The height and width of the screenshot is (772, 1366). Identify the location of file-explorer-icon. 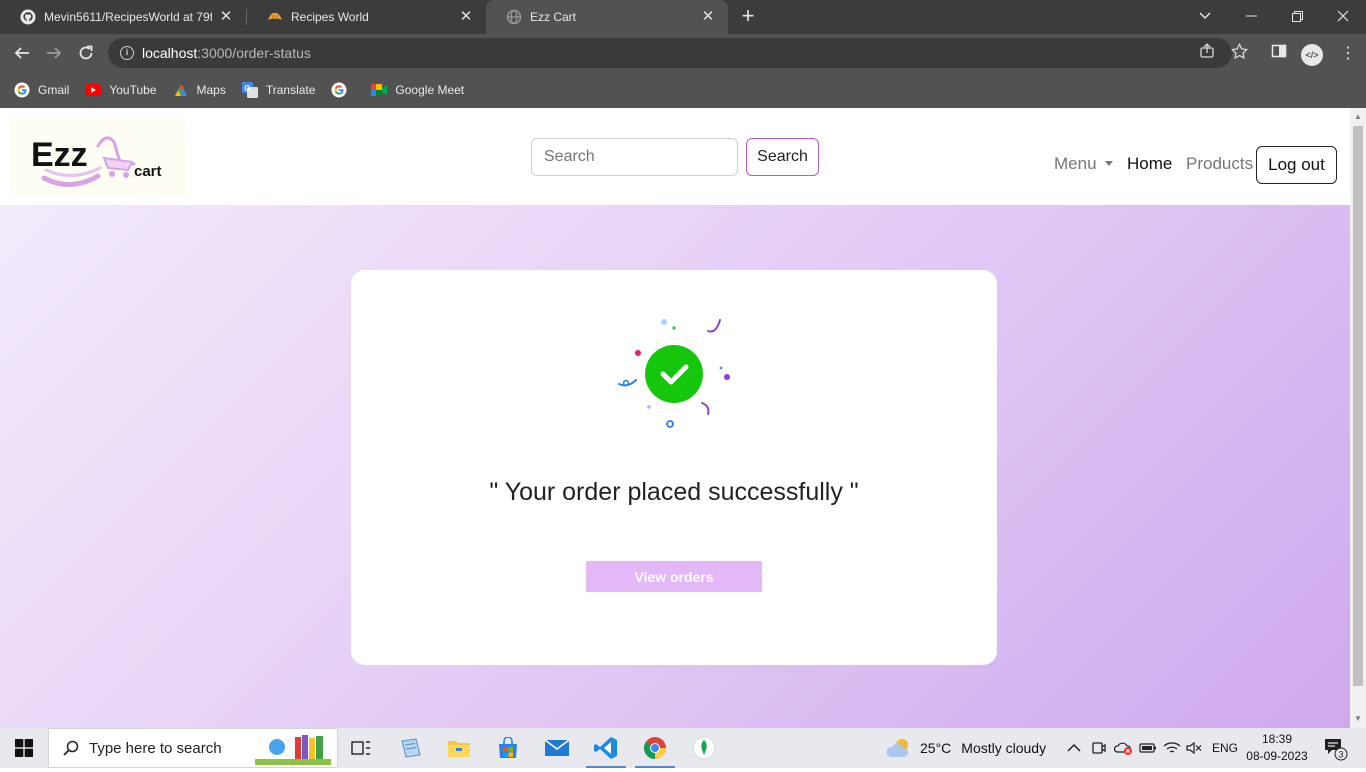
(459, 748).